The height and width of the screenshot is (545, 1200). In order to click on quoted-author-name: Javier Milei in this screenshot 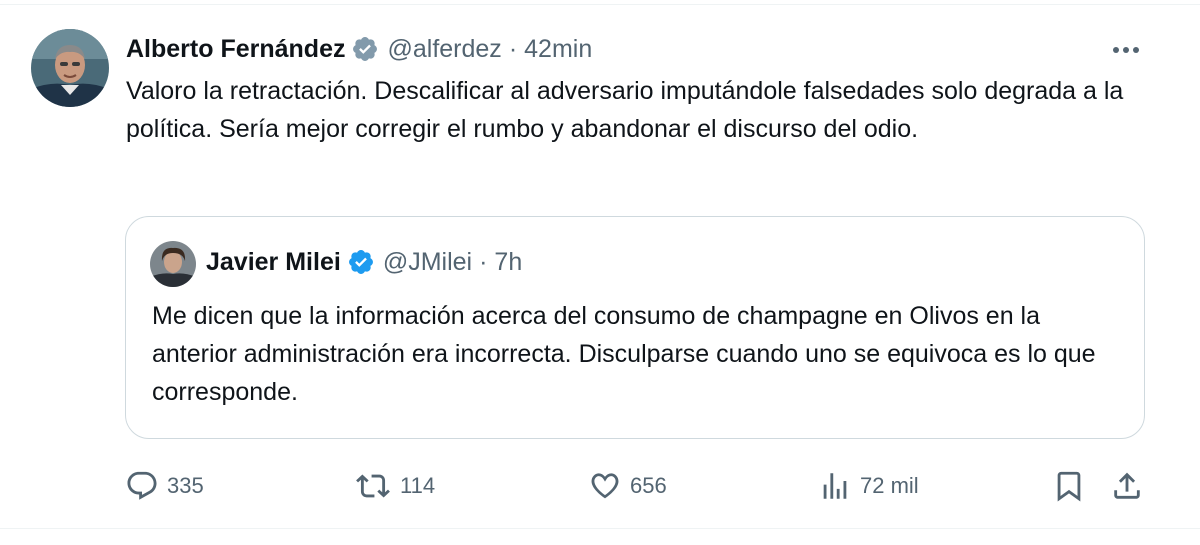, I will do `click(273, 262)`.